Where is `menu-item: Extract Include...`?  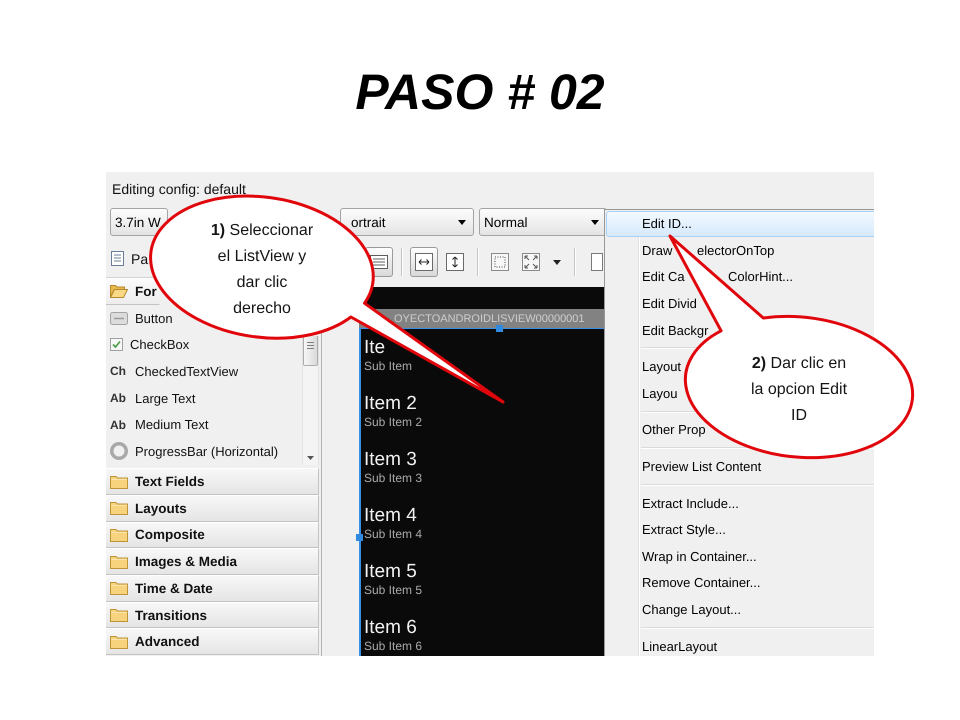 menu-item: Extract Include... is located at coordinates (675, 503).